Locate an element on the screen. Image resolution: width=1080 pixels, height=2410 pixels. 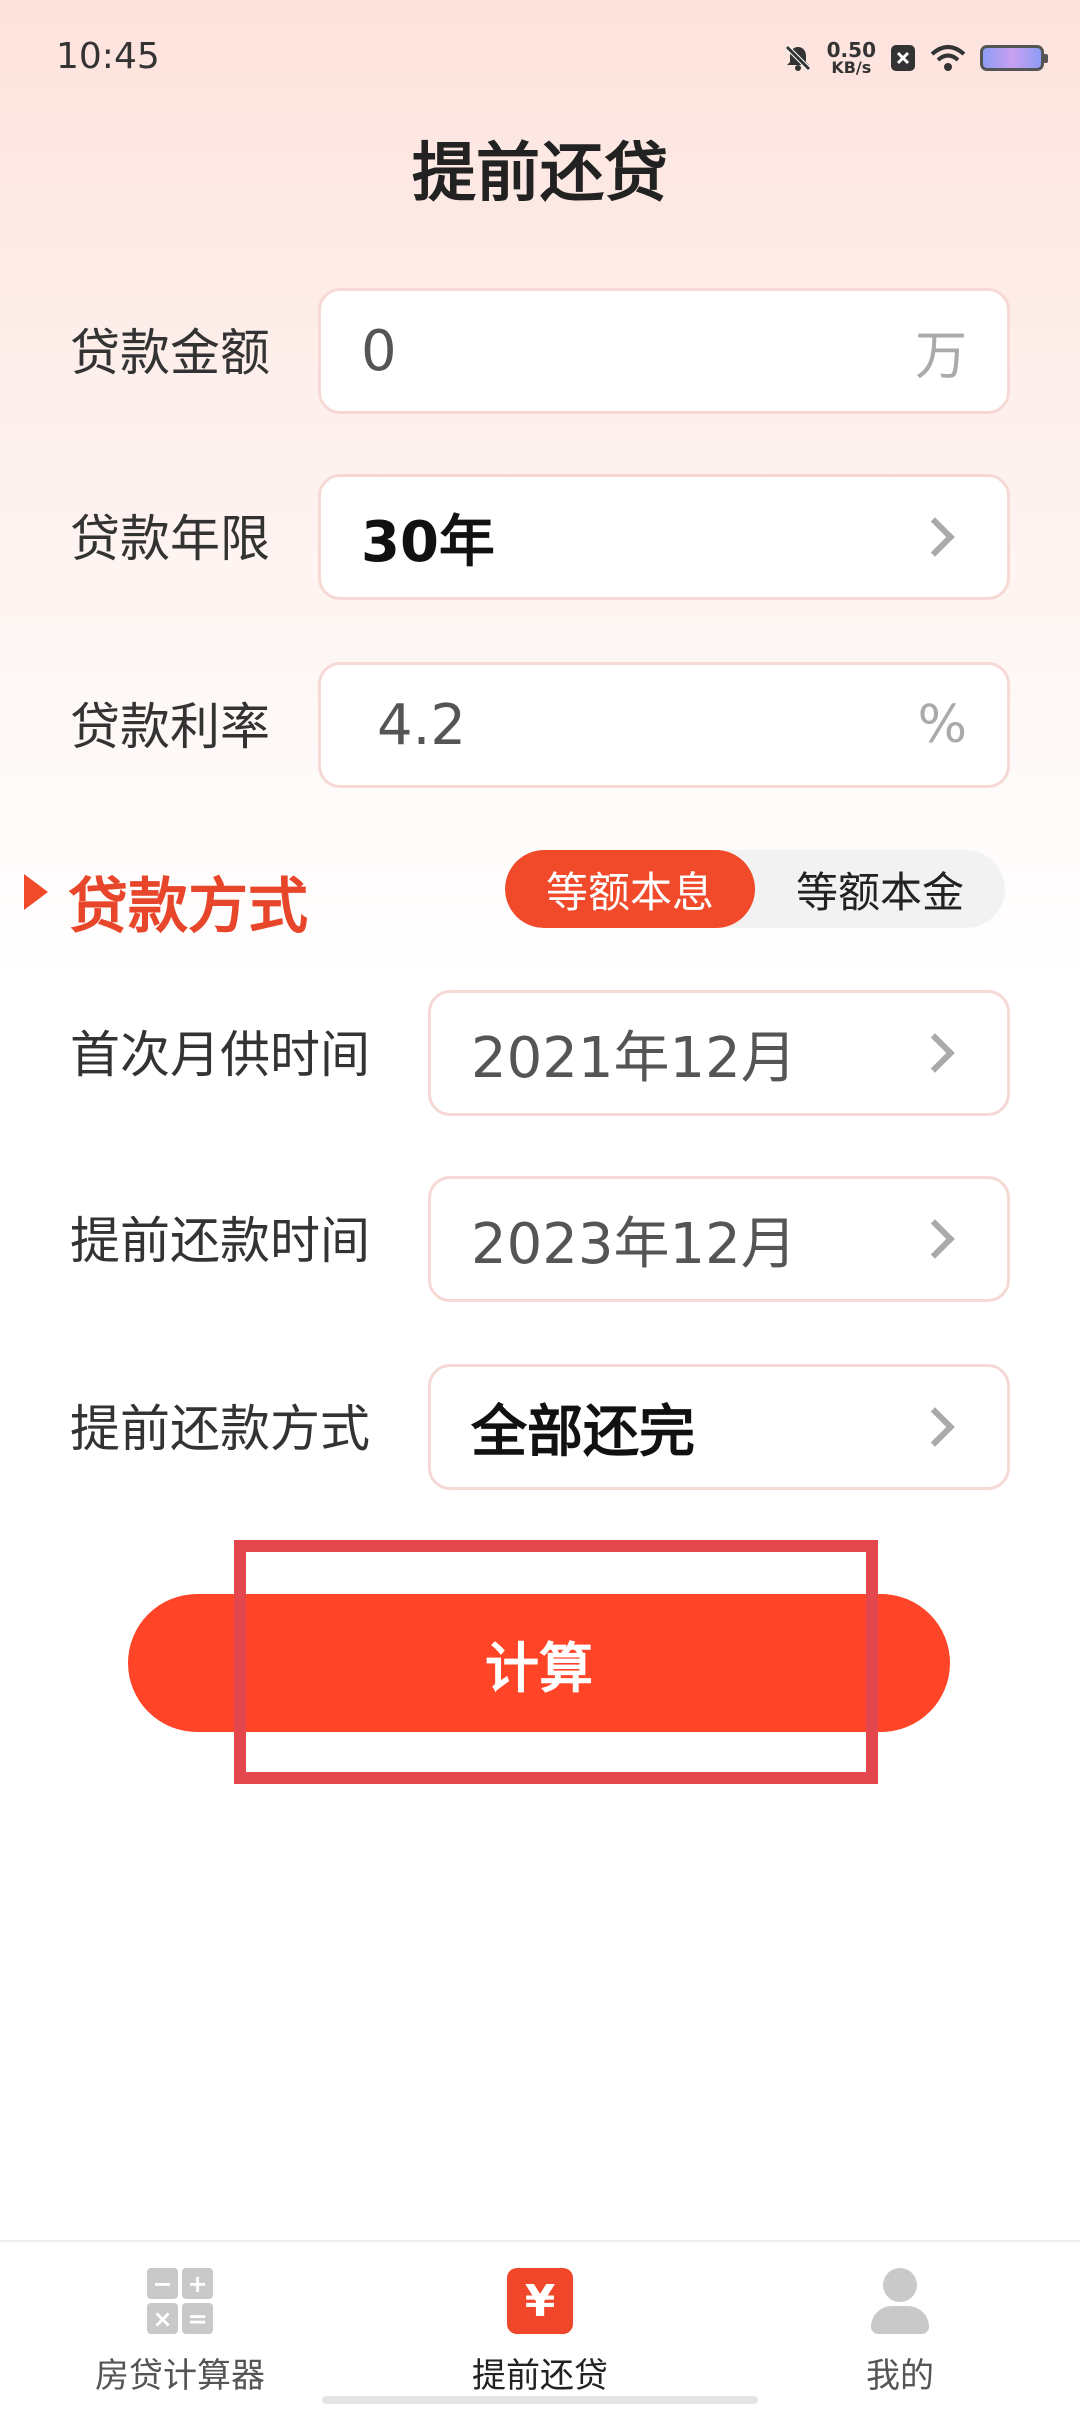
user-icon is located at coordinates (900, 2301).